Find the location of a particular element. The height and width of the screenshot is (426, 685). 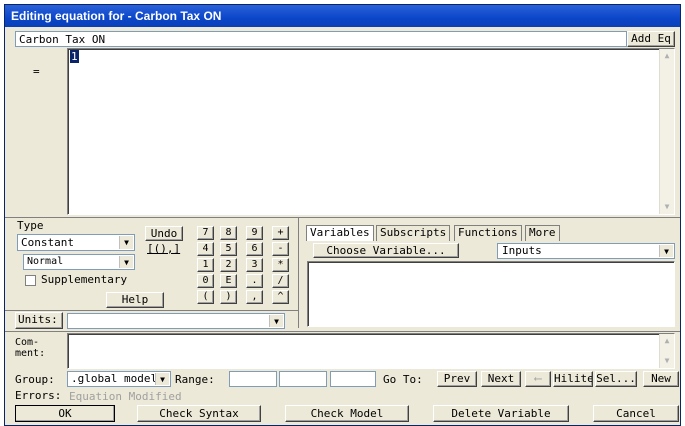

key-power: ^ is located at coordinates (280, 297).